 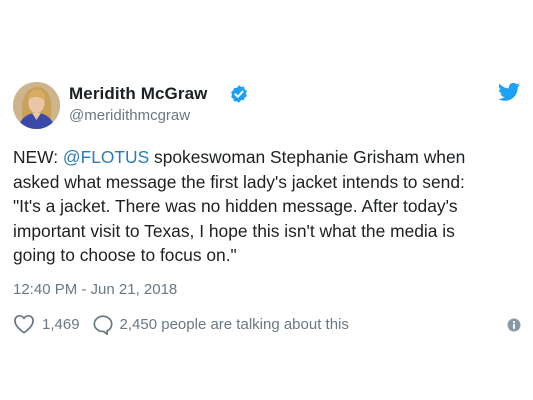 What do you see at coordinates (234, 324) in the screenshot?
I see `conversation-count: 2,450 people are talking about this` at bounding box center [234, 324].